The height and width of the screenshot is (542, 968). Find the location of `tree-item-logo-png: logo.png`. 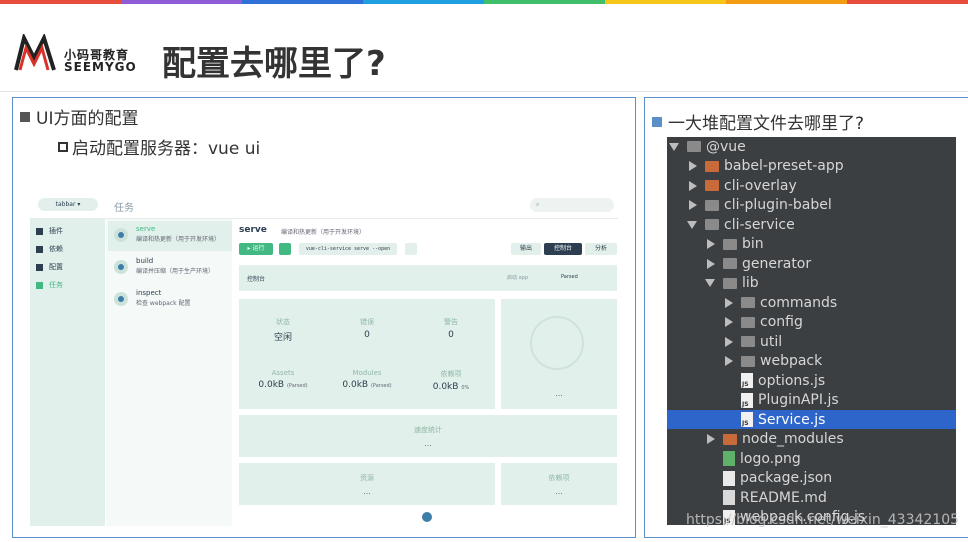

tree-item-logo-png: logo.png is located at coordinates (811, 458).